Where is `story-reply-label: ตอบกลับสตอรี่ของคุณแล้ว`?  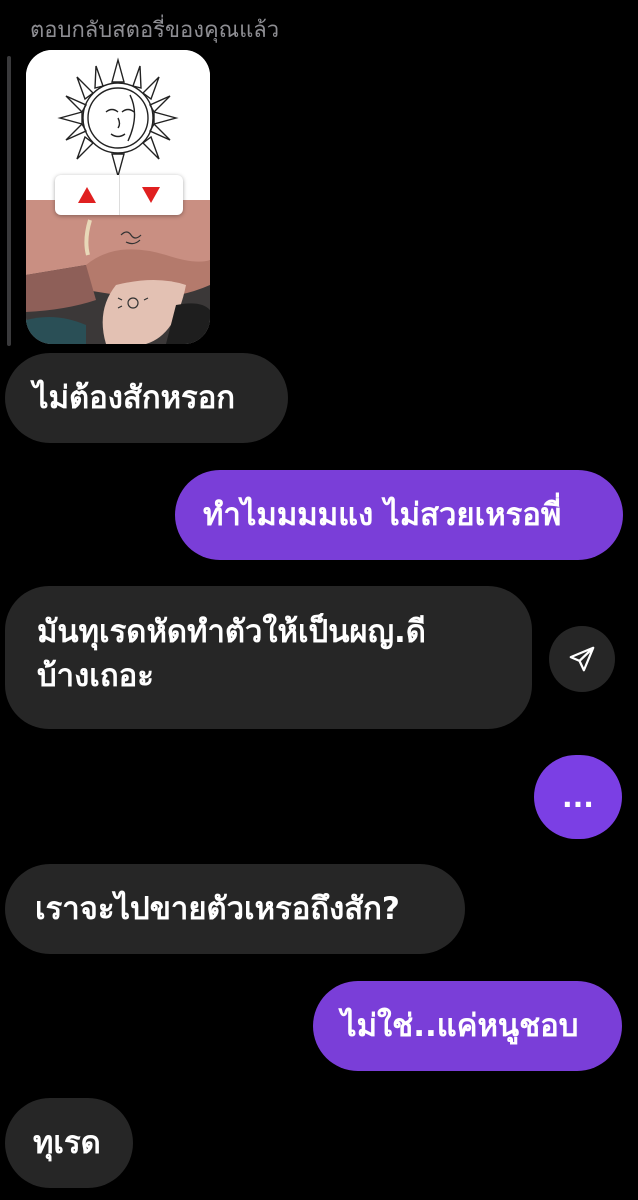
story-reply-label: ตอบกลับสตอรี่ของคุณแล้ว is located at coordinates (155, 30).